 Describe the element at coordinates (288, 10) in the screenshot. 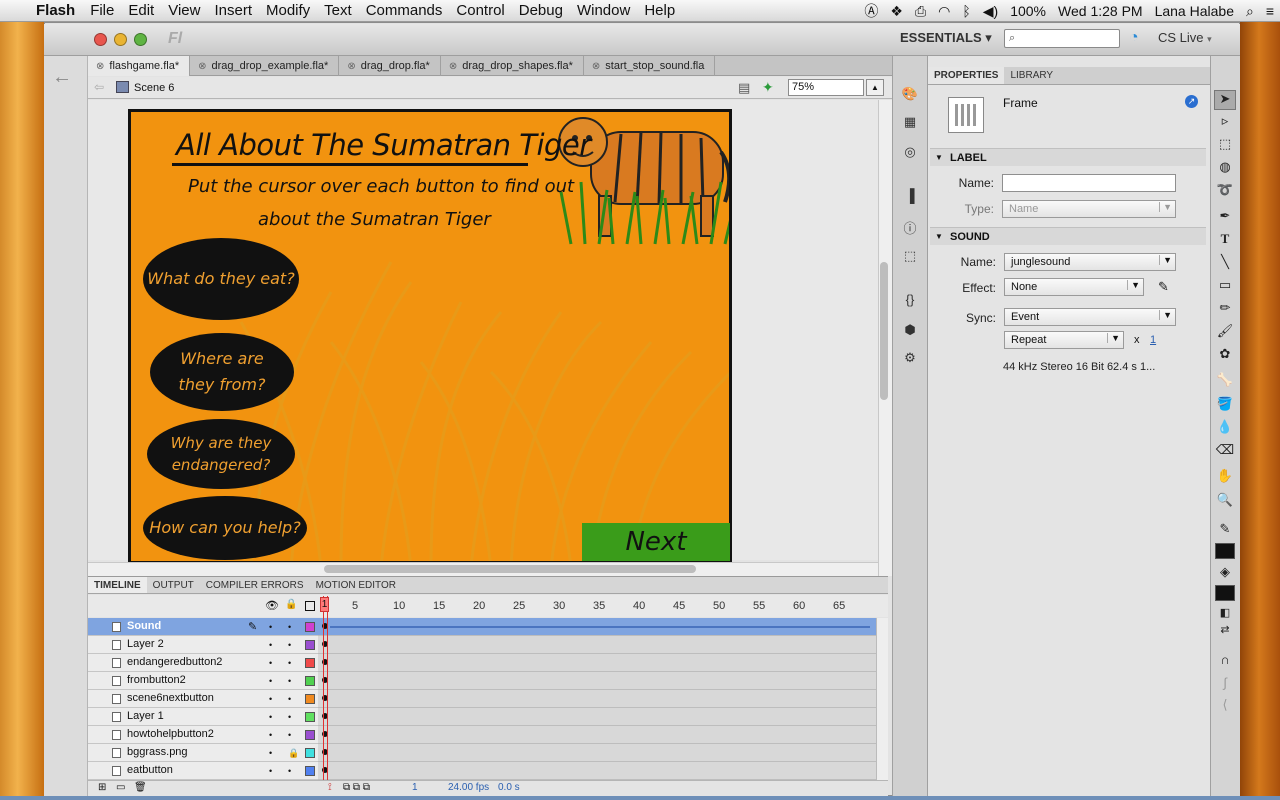

I see `menu-modify: Modify` at that location.